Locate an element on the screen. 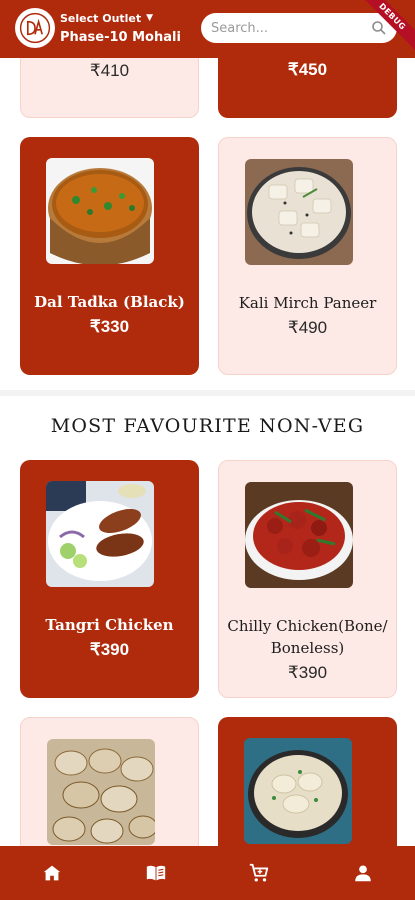 This screenshot has width=415, height=900. section-divider is located at coordinates (207, 393).